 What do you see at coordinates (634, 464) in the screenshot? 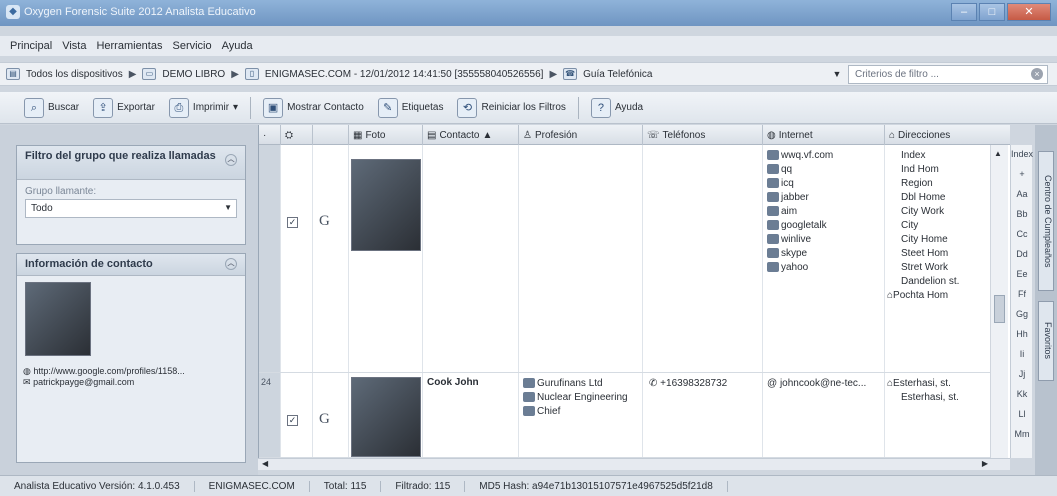
I see `grid-horizontal-scrollbar: ◀ ▶` at bounding box center [634, 464].